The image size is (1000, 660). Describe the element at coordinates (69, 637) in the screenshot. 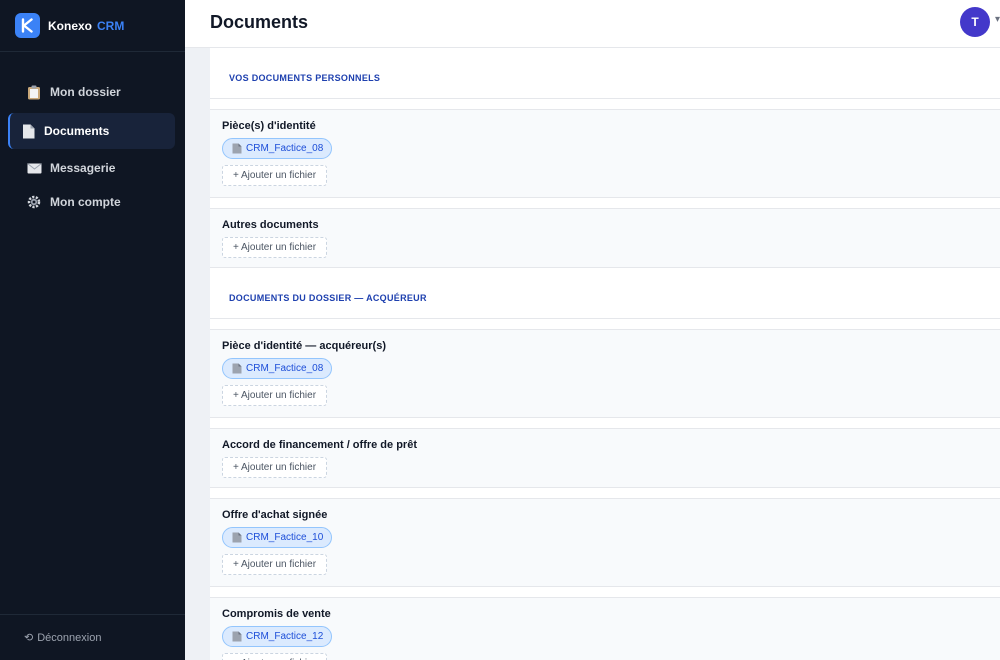

I see `logout-label: Déconnexion` at that location.